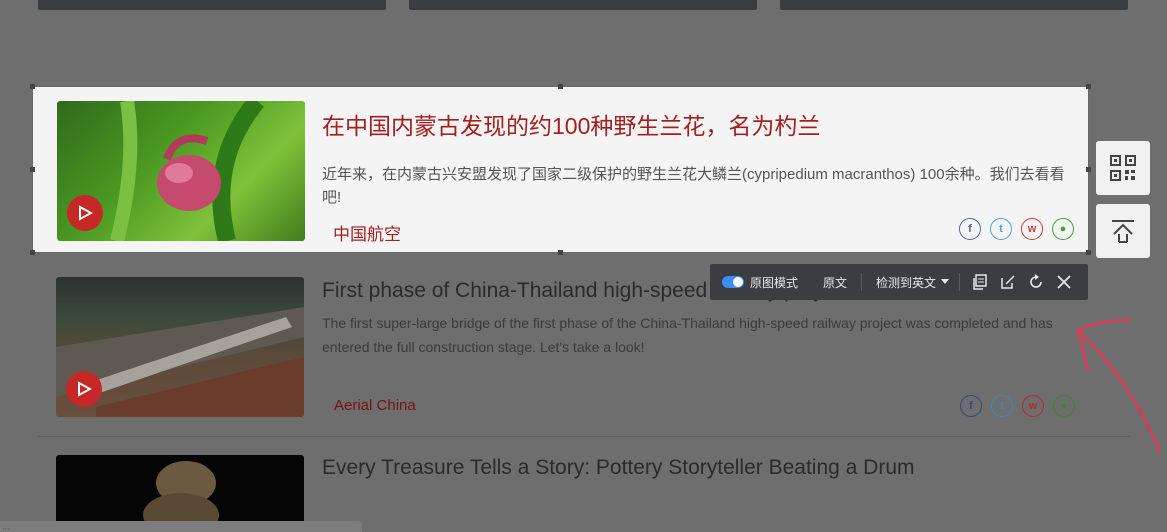  I want to click on annotation-arrow-icon, so click(1119, 386).